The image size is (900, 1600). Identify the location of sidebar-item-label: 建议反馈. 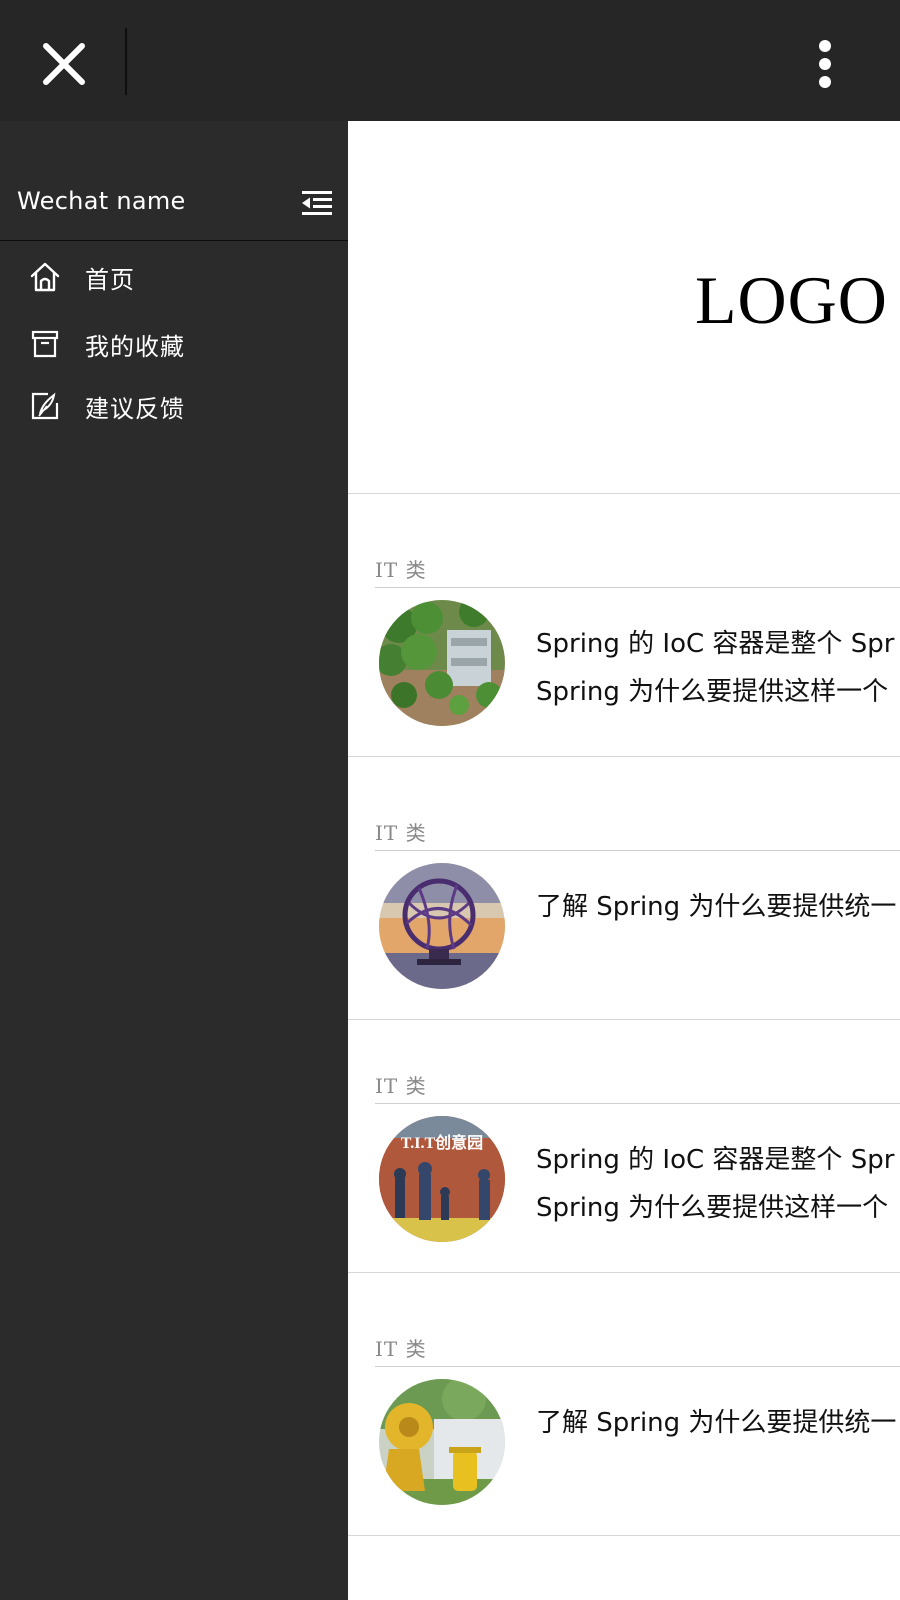
(135, 408).